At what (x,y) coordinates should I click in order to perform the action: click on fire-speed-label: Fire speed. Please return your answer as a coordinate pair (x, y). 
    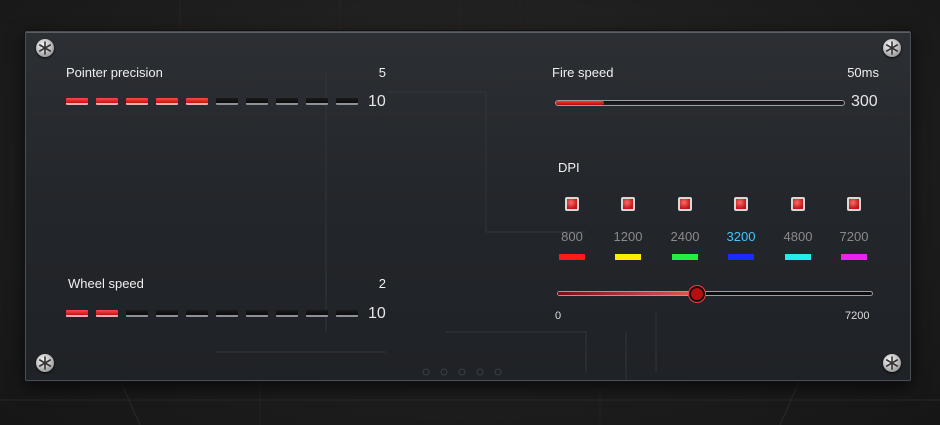
    Looking at the image, I should click on (583, 72).